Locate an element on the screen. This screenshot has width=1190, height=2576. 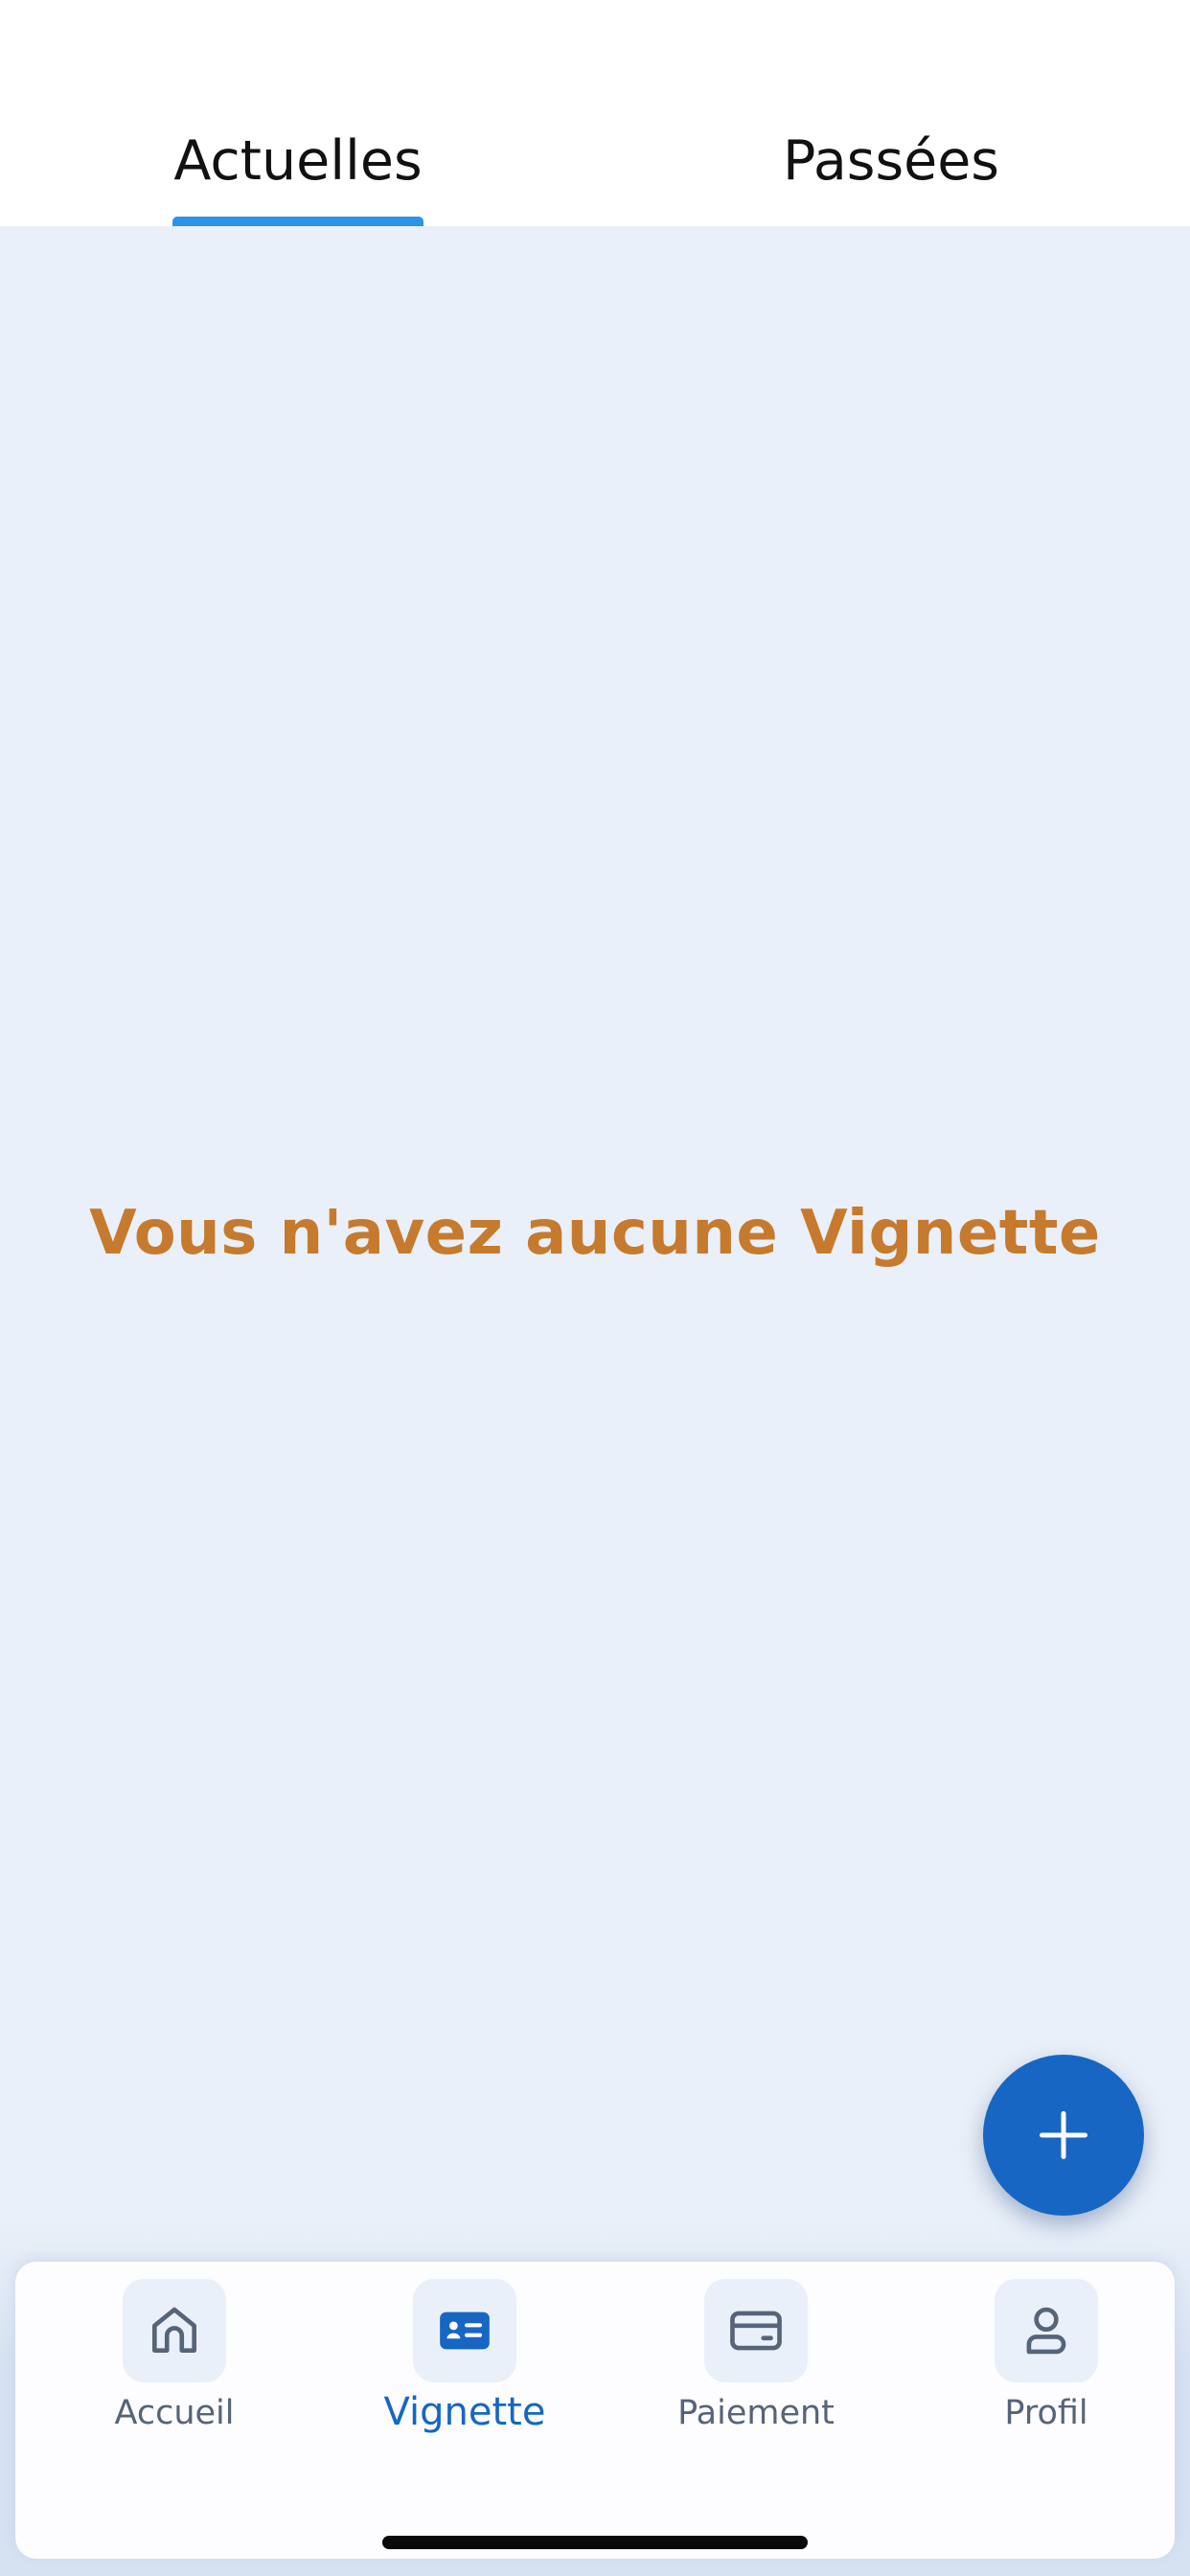
nav-item-paiement: Paiement is located at coordinates (756, 2370).